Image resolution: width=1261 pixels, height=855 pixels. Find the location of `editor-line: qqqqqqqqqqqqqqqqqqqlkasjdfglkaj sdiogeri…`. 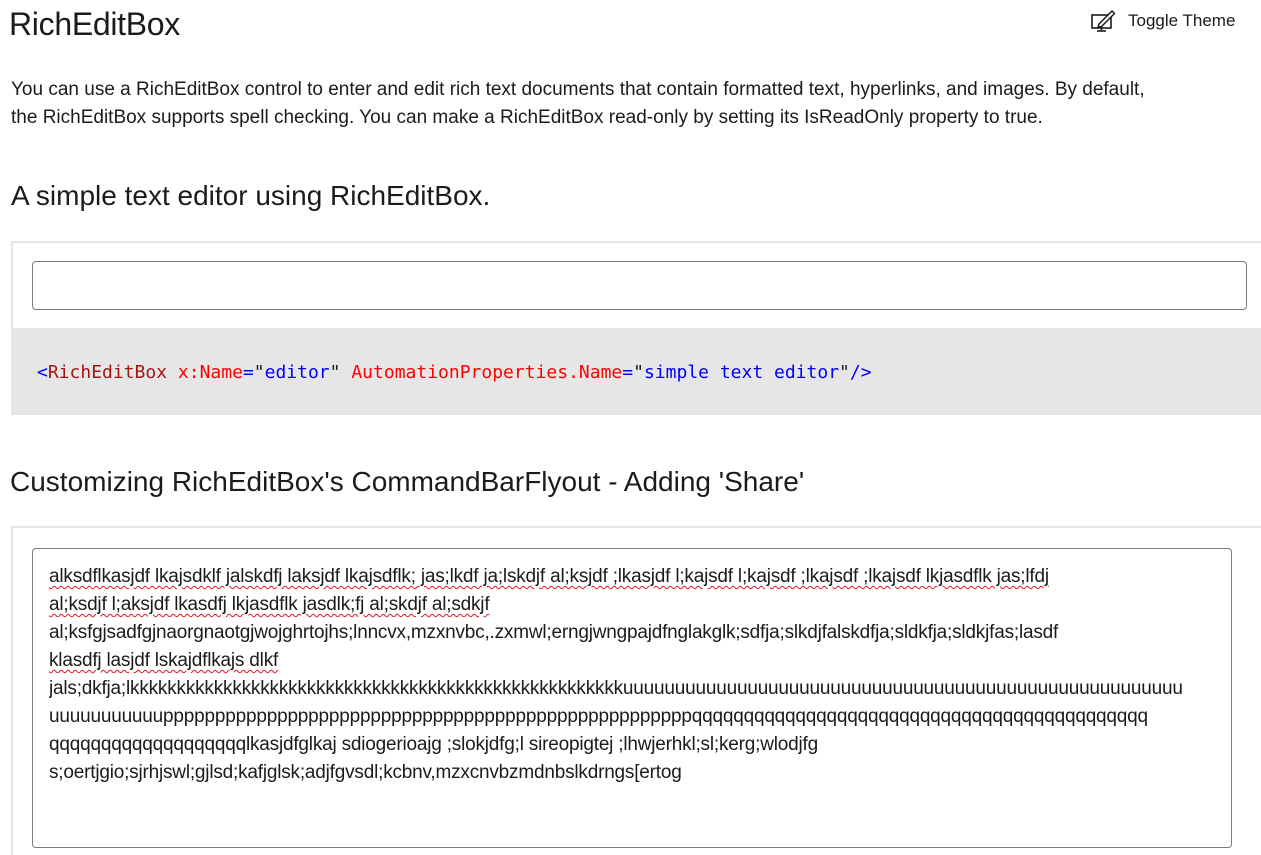

editor-line: qqqqqqqqqqqqqqqqqqqlkasjdfglkaj sdiogeri… is located at coordinates (433, 744).